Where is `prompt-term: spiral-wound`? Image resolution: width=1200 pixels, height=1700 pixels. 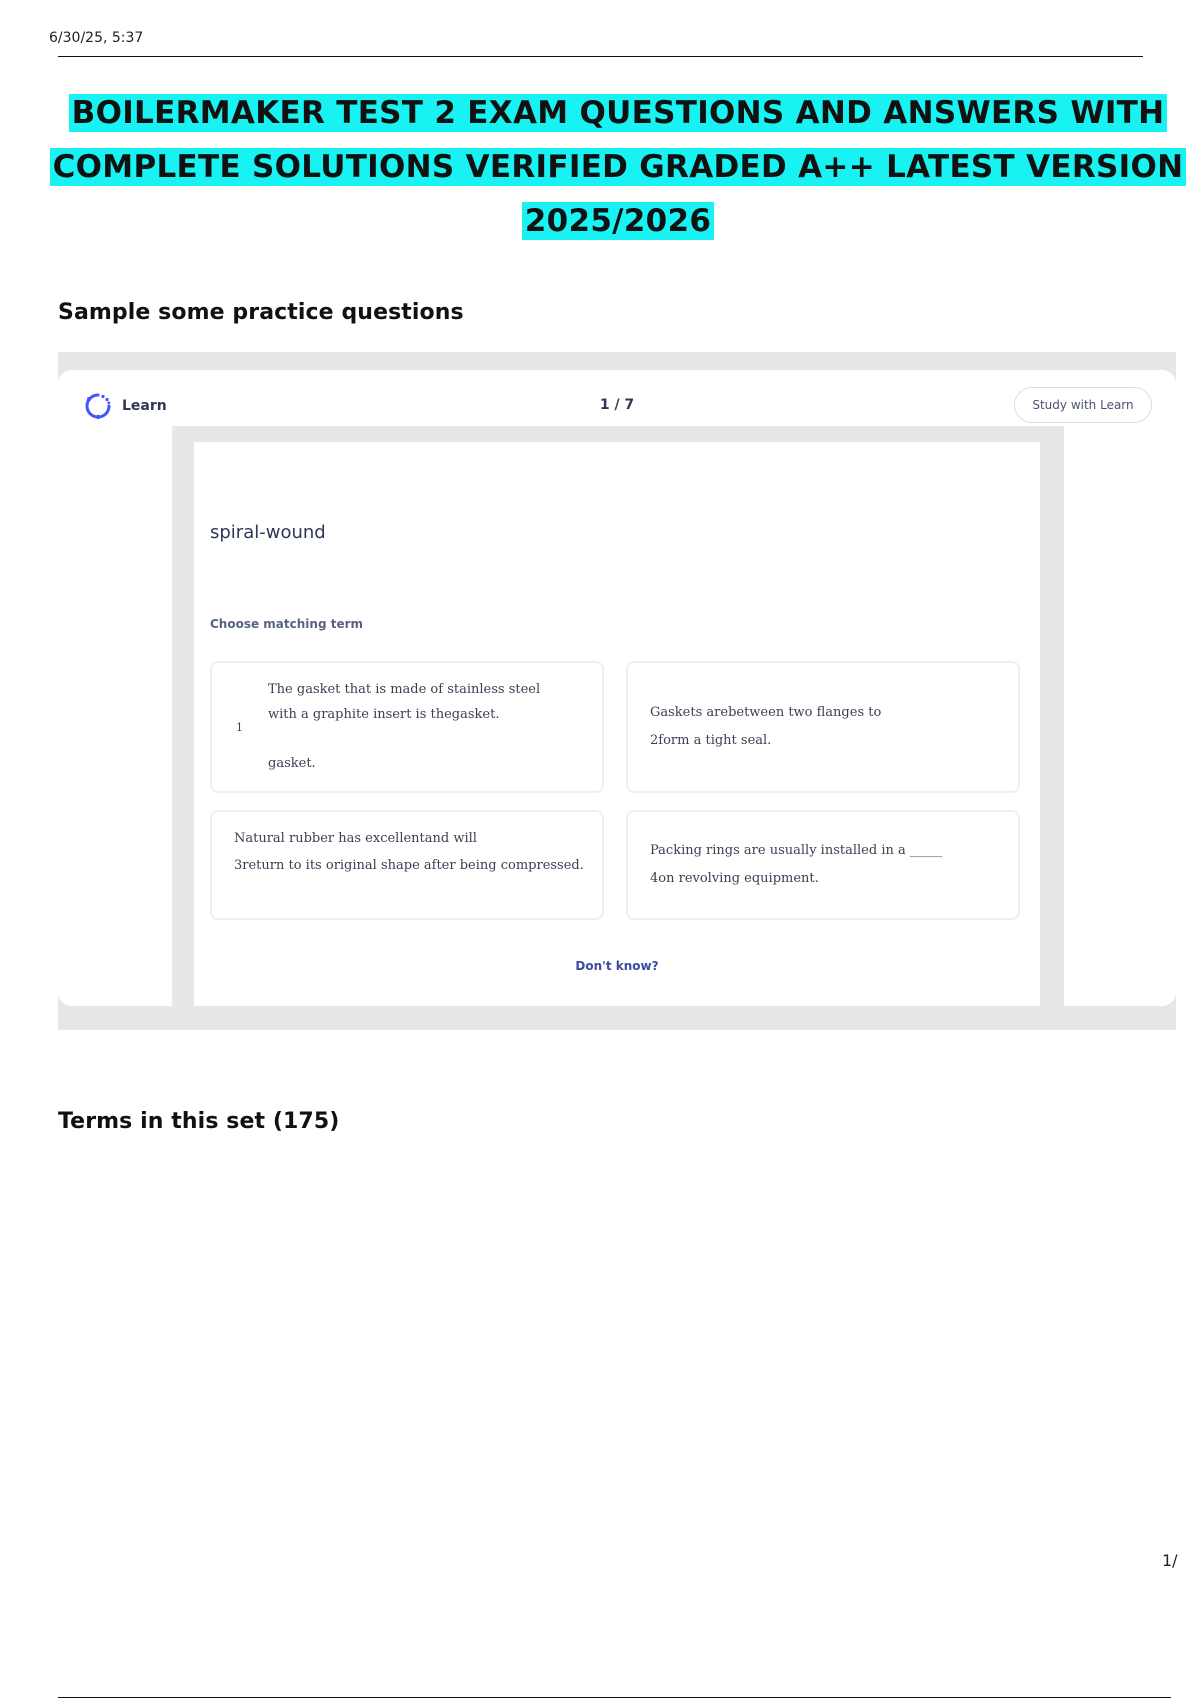
prompt-term: spiral-wound is located at coordinates (268, 532).